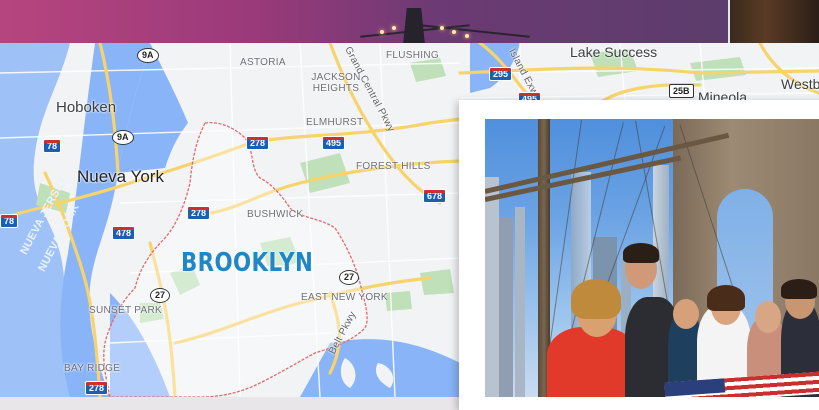 The image size is (819, 410). I want to click on header-photo-right, so click(774, 21).